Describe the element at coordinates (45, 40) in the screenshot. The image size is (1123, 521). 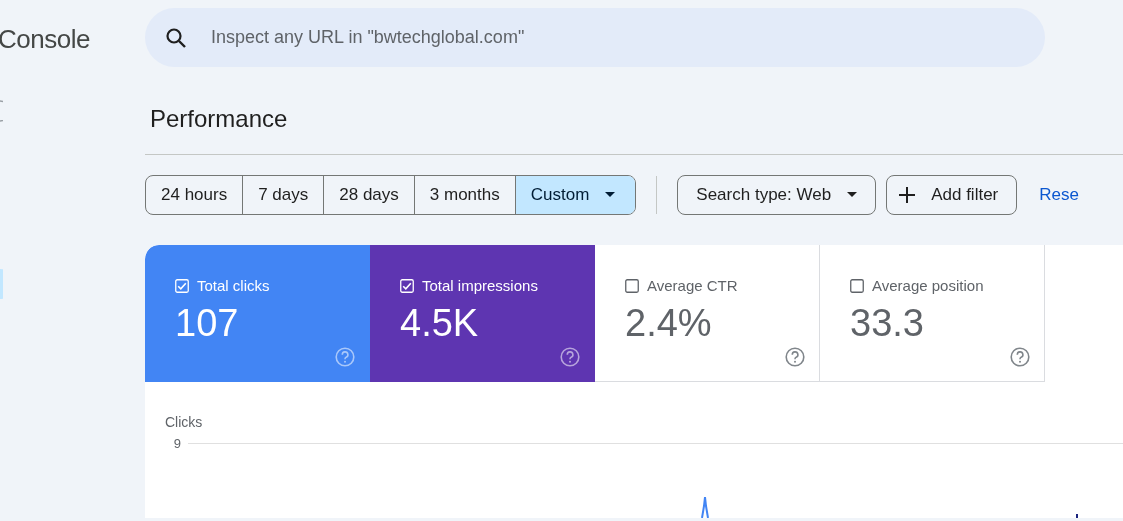
I see `app-title: Console` at that location.